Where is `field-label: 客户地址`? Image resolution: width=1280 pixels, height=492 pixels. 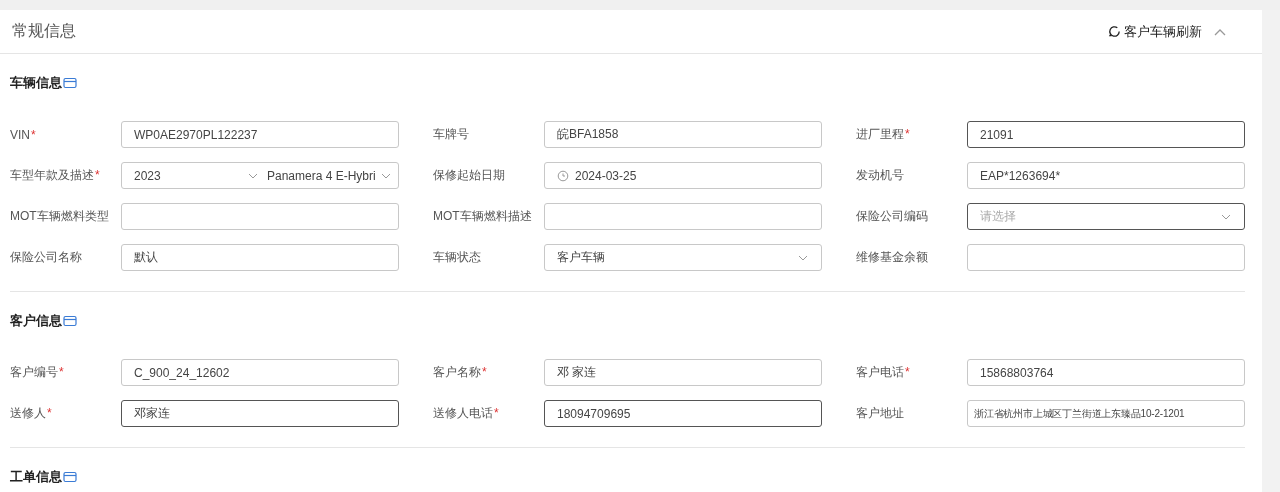 field-label: 客户地址 is located at coordinates (880, 413).